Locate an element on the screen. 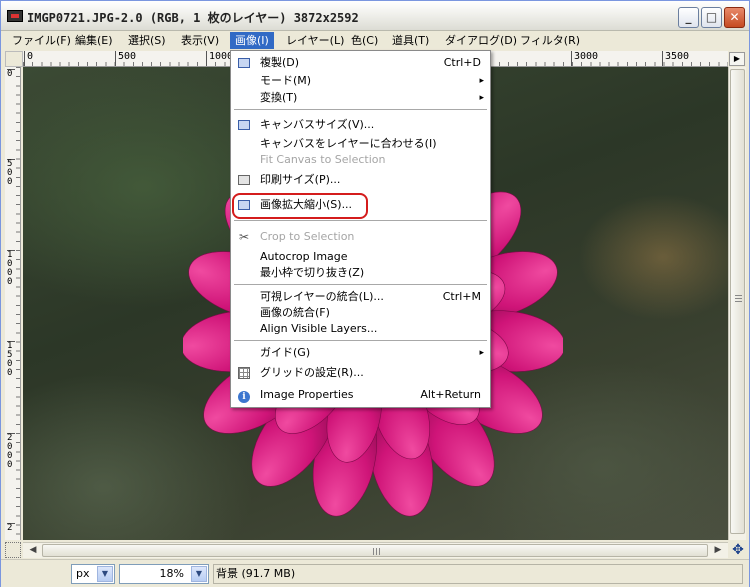 The image size is (750, 587). h-ruler-label: 3000 is located at coordinates (584, 58).